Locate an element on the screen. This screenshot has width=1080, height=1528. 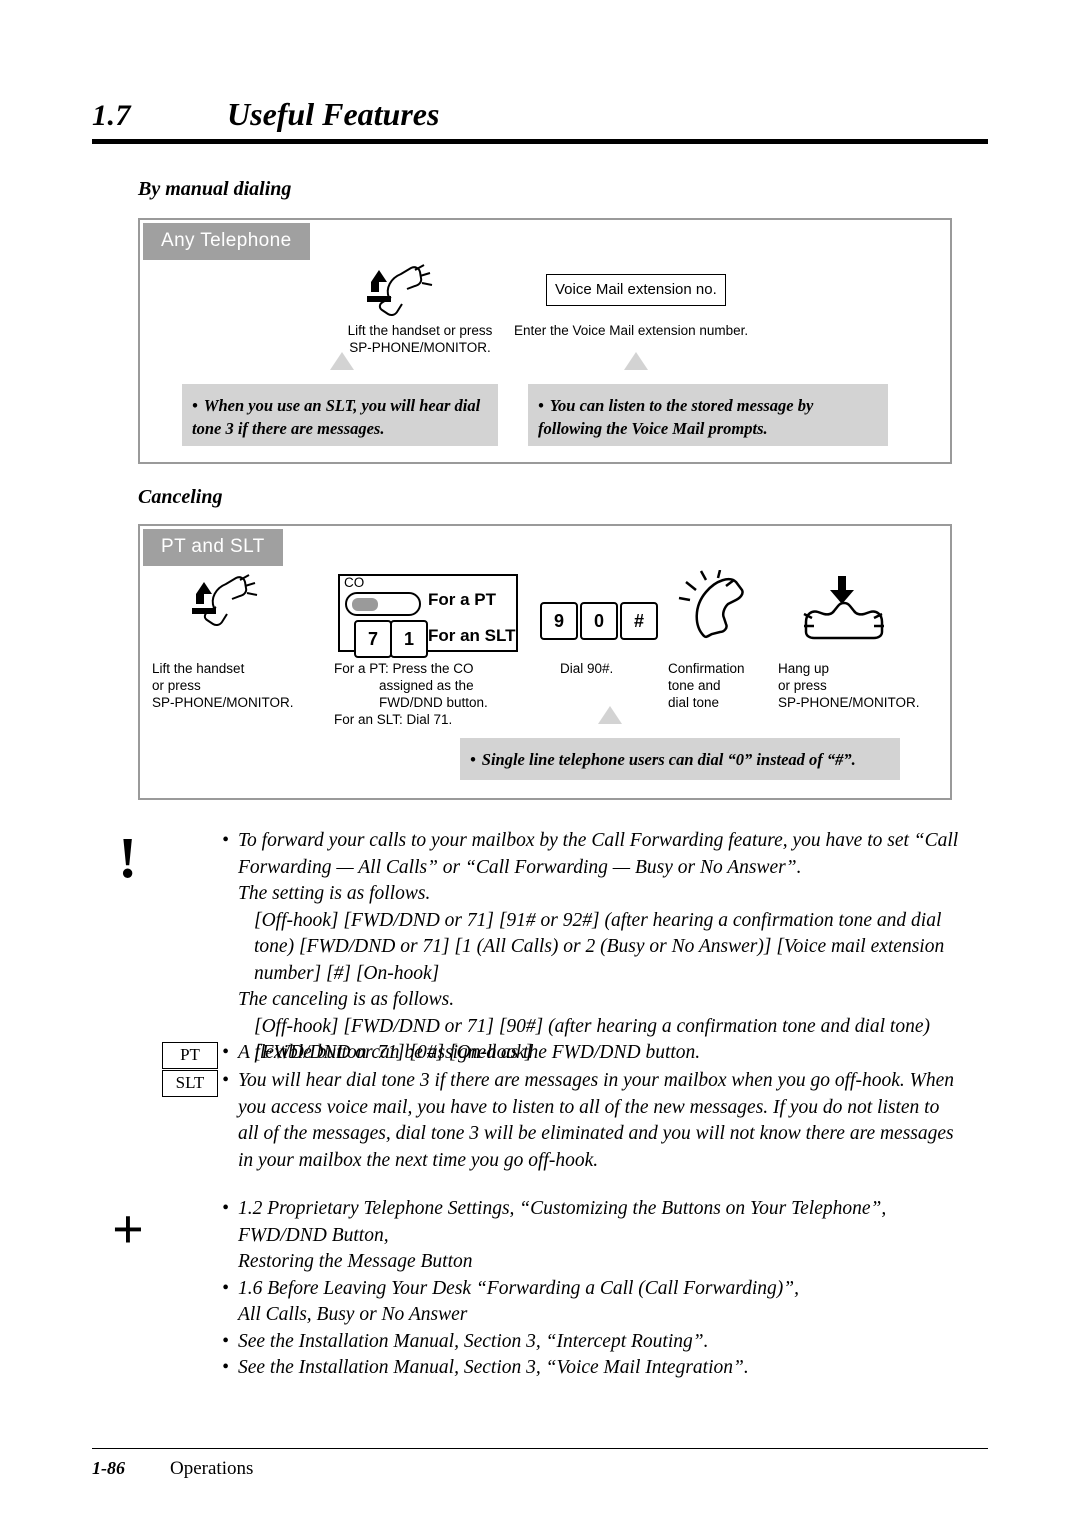
ringing-handset-icon is located at coordinates (715, 607).